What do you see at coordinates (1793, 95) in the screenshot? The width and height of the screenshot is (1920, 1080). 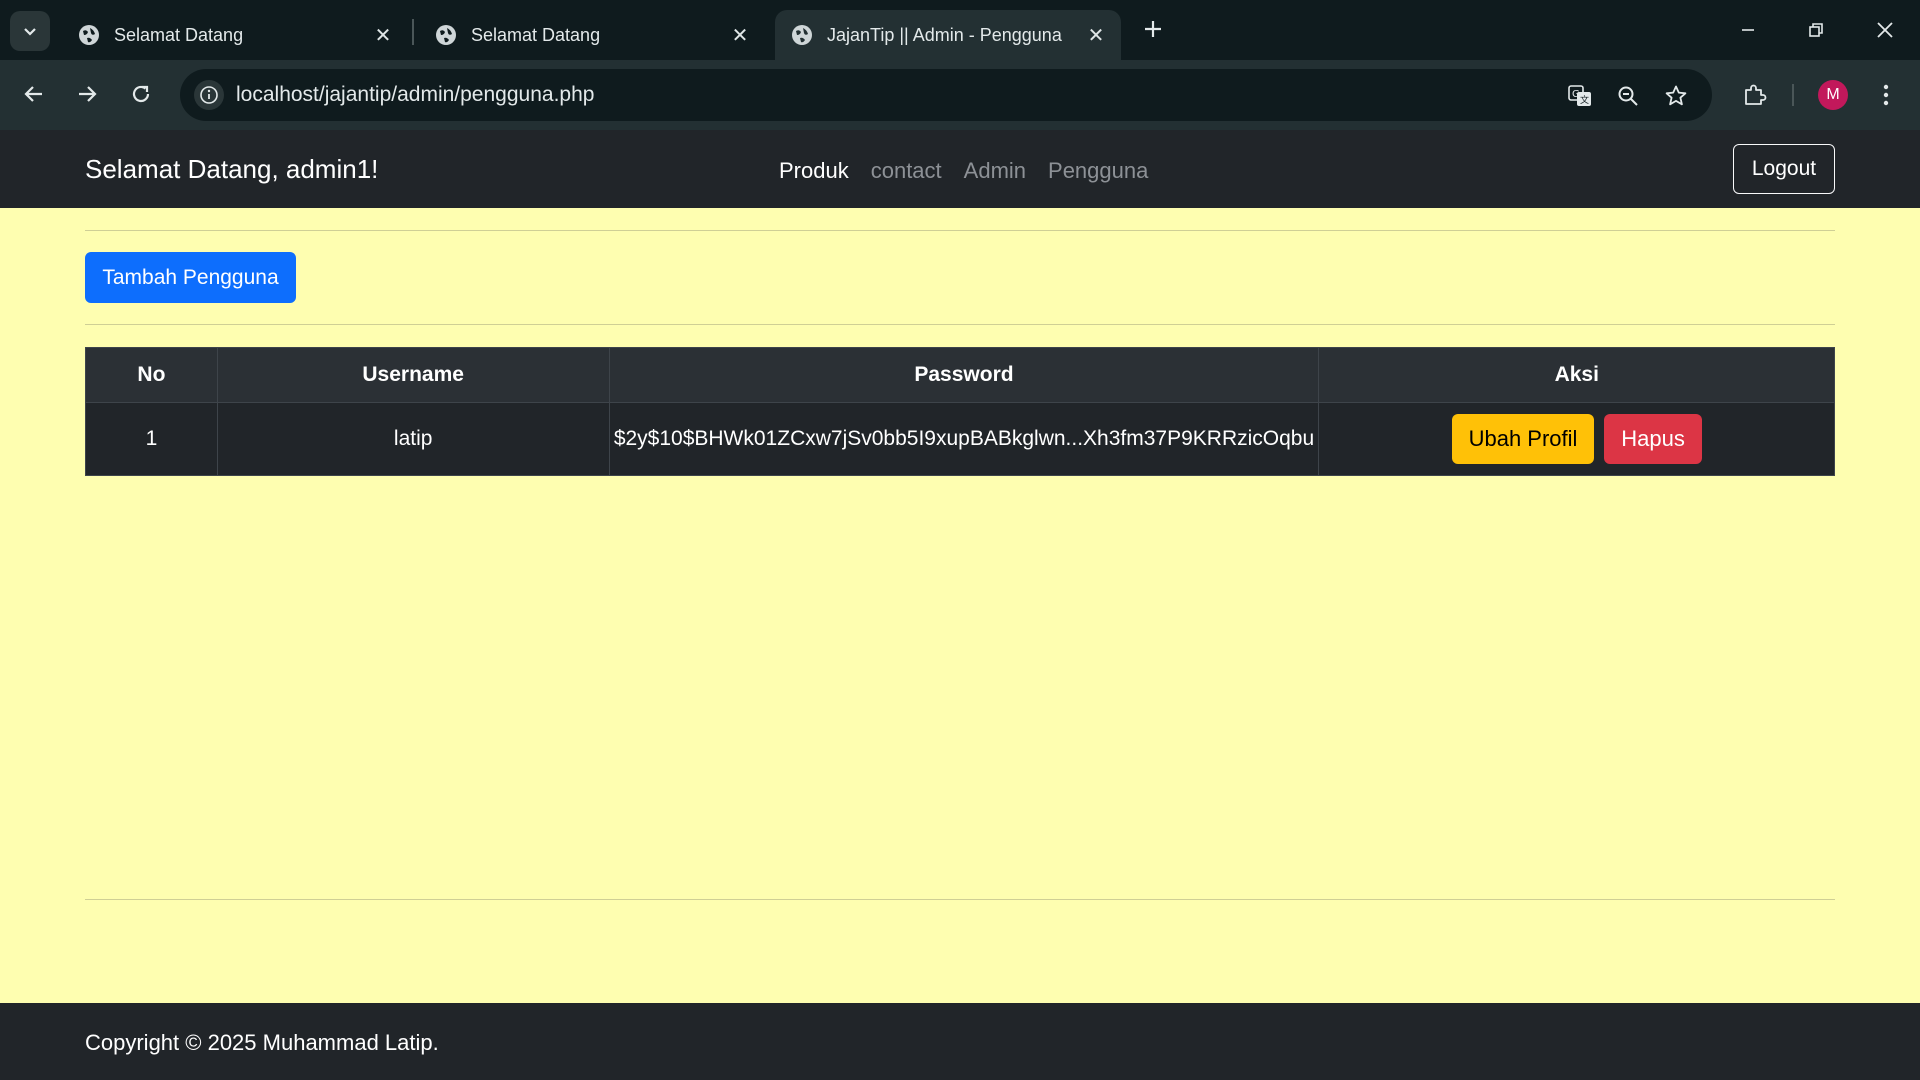 I see `toolbar-divider` at bounding box center [1793, 95].